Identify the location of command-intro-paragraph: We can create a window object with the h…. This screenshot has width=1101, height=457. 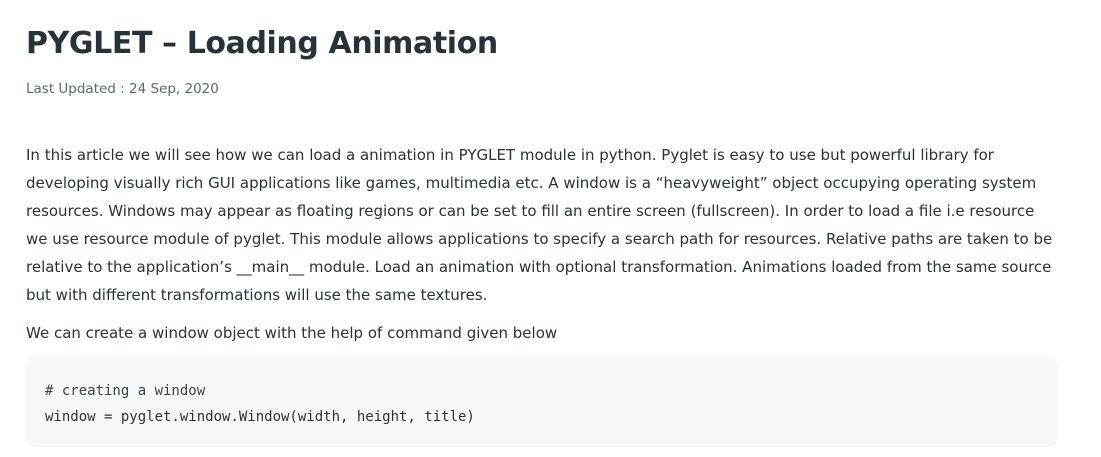
(292, 333).